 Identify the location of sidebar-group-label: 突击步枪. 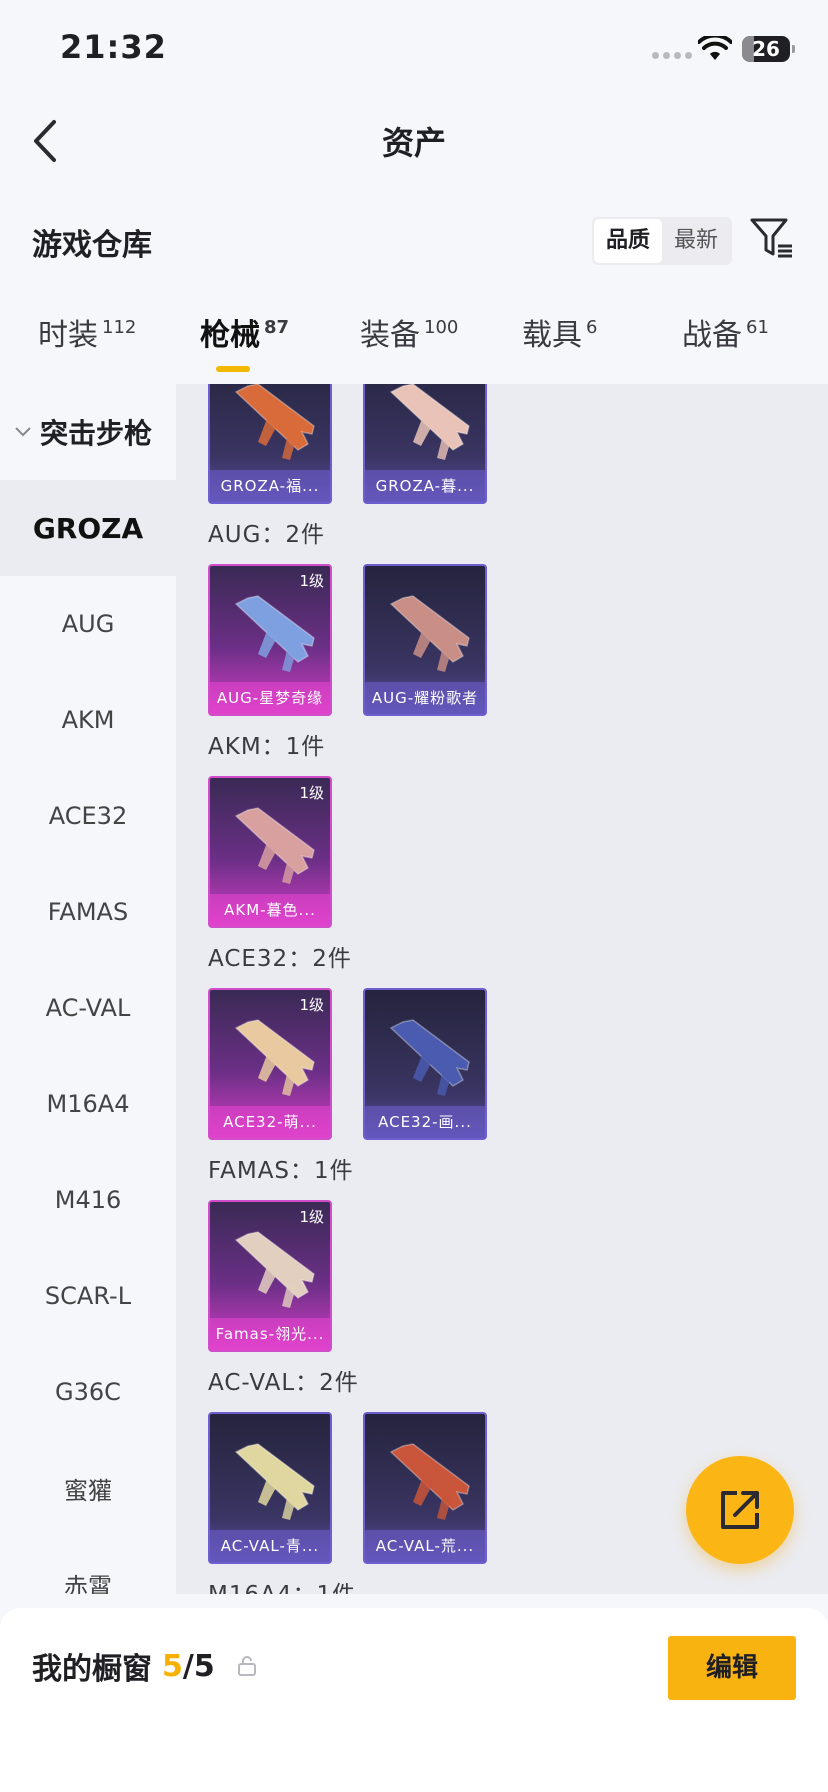
(96, 433).